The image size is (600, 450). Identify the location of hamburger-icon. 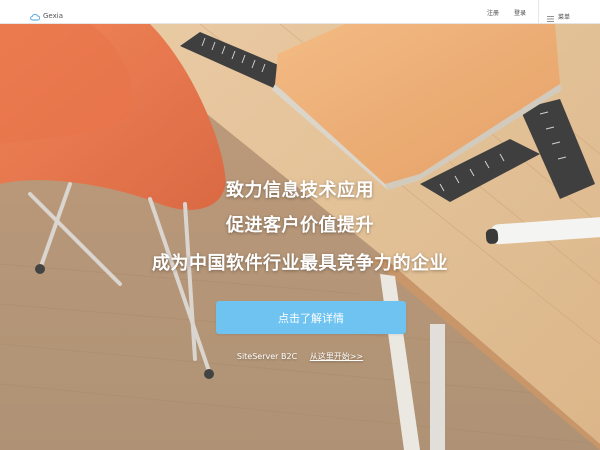
(550, 16).